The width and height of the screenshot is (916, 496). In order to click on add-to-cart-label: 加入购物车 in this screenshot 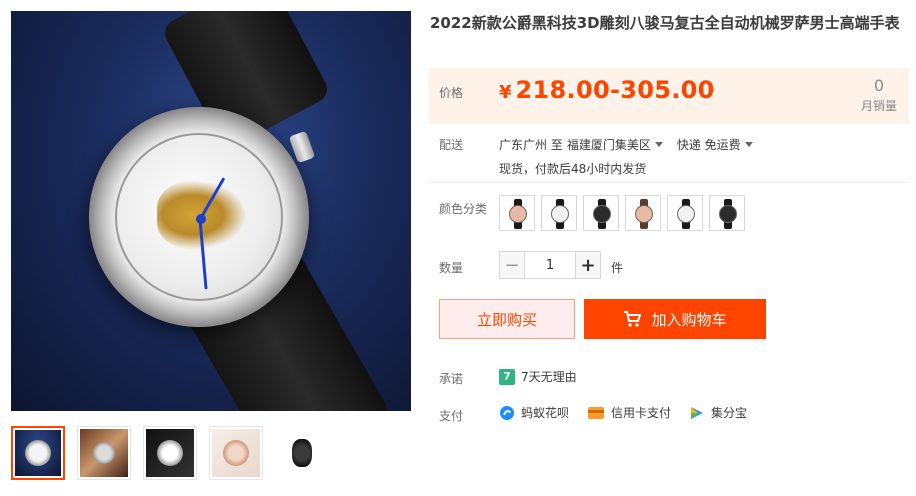, I will do `click(689, 319)`.